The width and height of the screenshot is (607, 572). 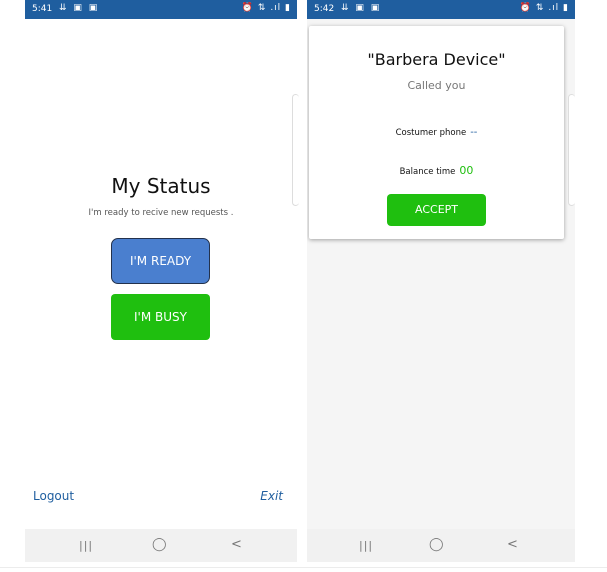 I want to click on balance-time-row: Balance time 00, so click(x=436, y=170).